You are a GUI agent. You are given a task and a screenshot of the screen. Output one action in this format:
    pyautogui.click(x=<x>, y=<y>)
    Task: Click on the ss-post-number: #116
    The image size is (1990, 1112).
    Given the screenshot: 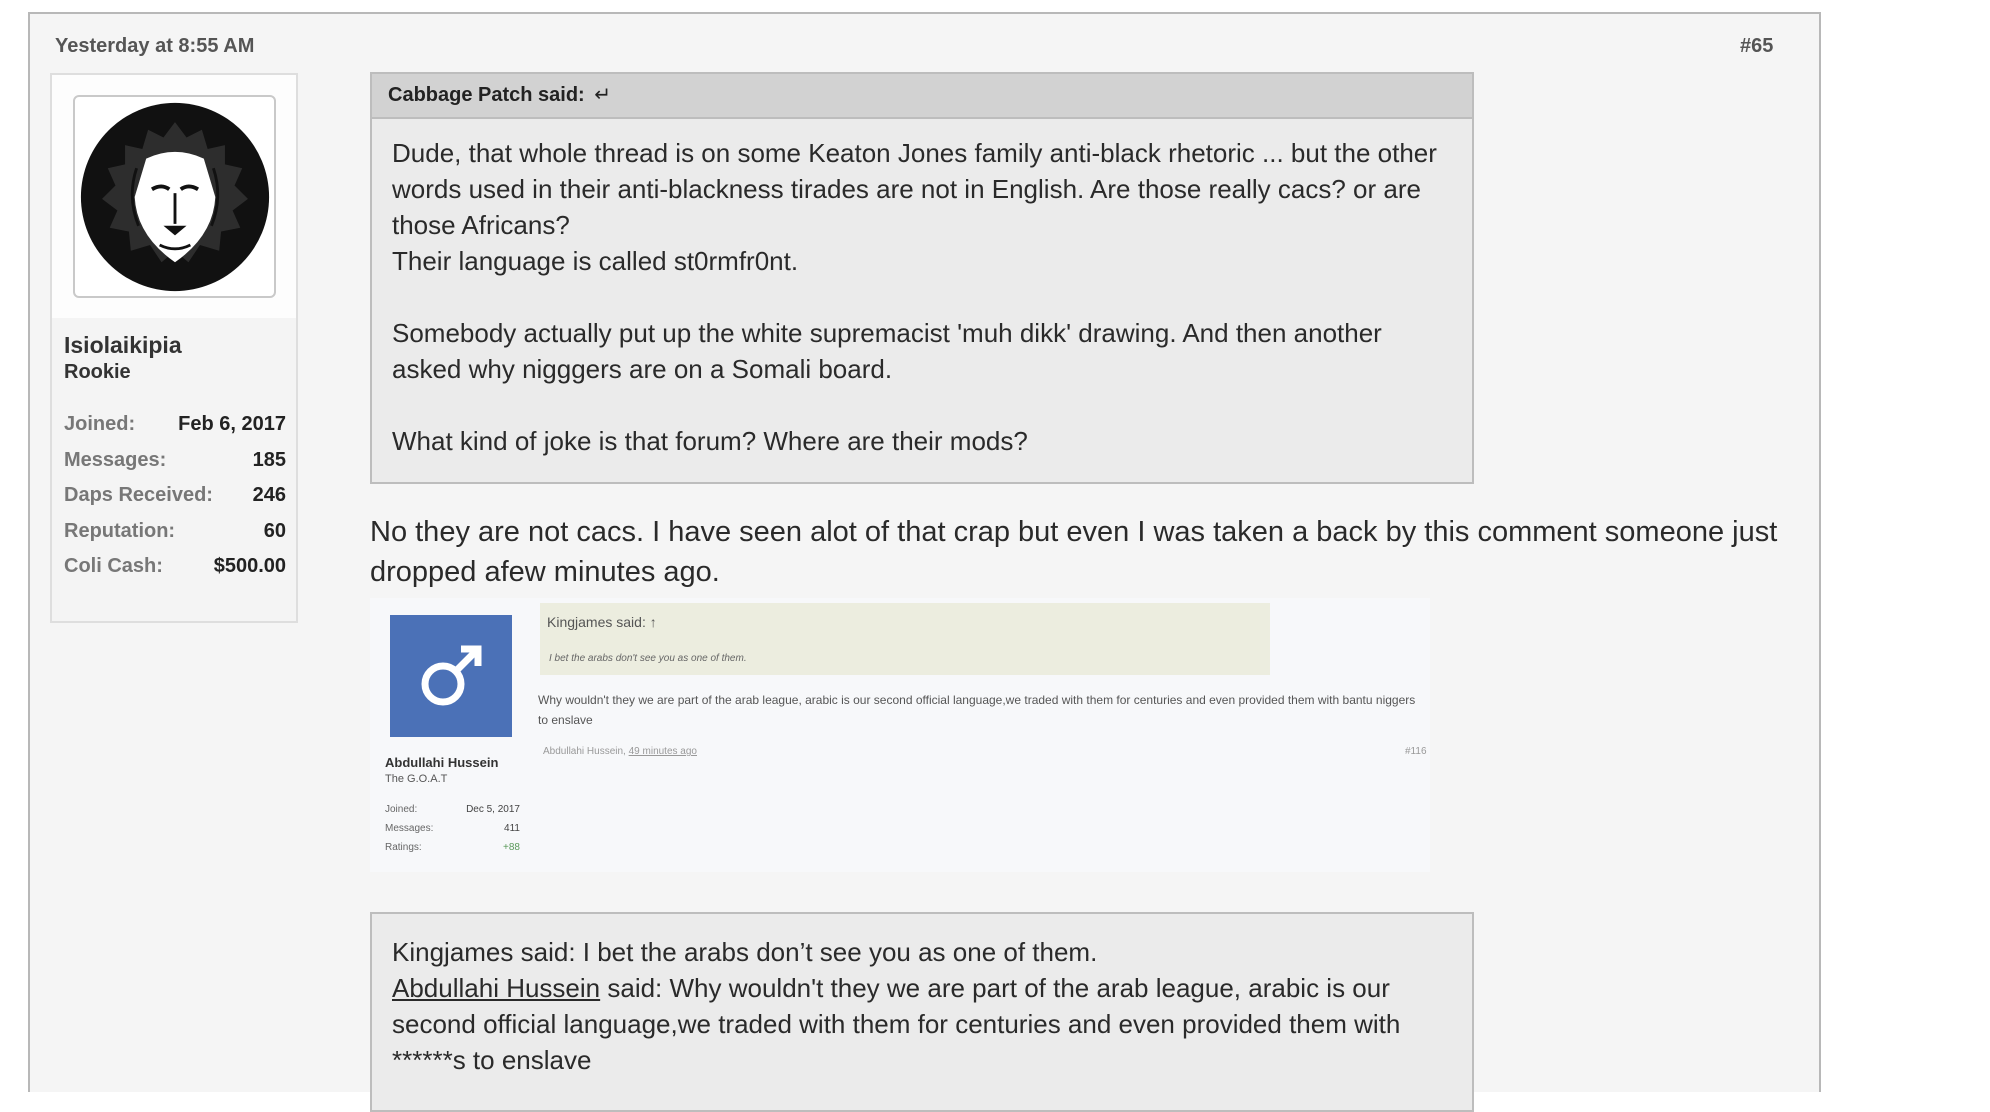 What is the action you would take?
    pyautogui.click(x=1416, y=751)
    